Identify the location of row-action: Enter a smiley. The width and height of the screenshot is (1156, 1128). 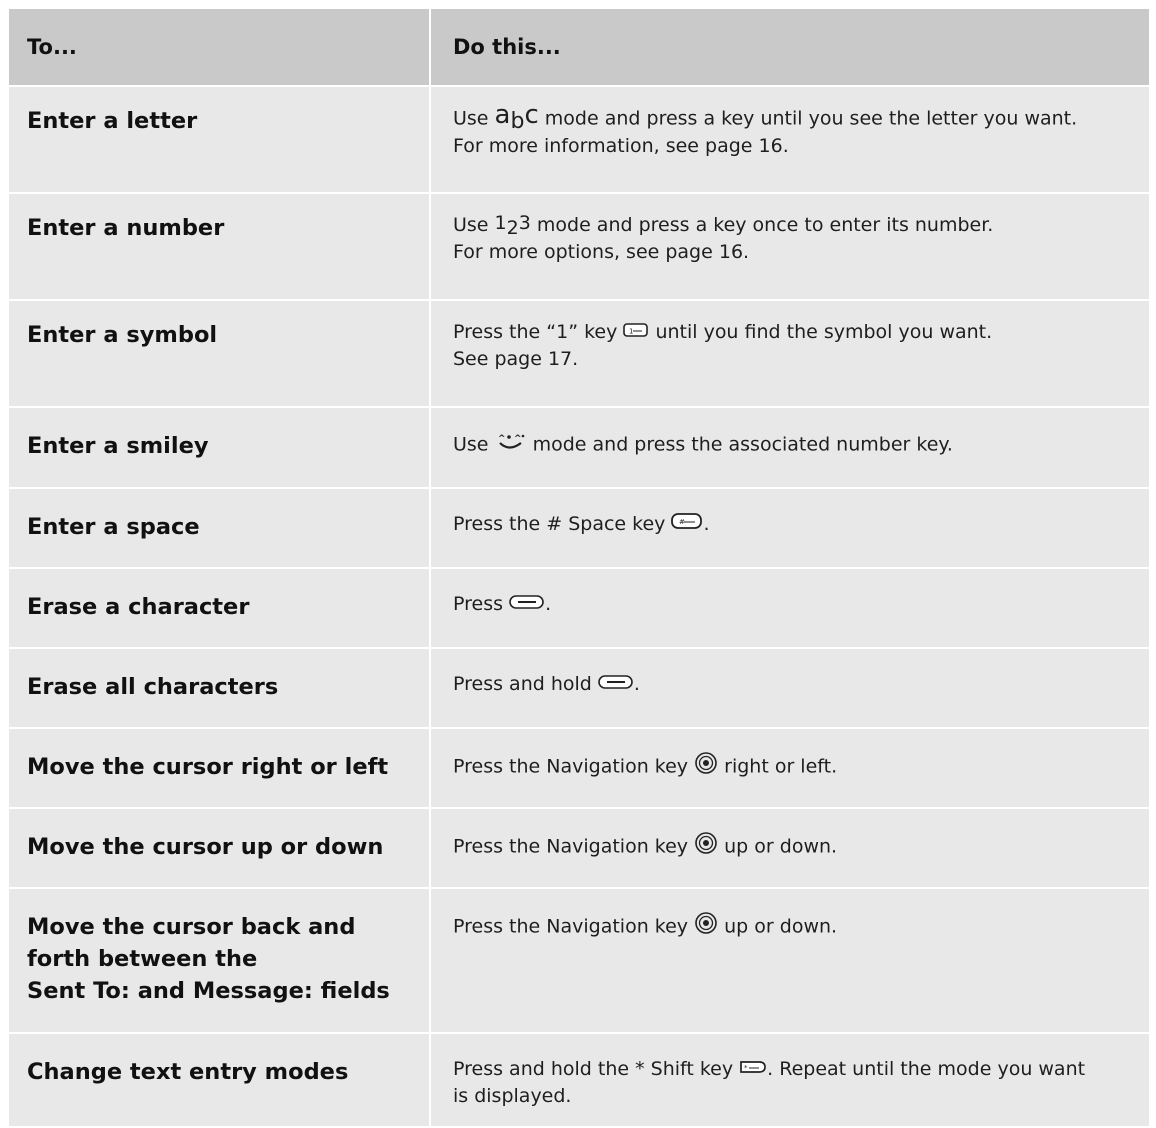
(118, 446).